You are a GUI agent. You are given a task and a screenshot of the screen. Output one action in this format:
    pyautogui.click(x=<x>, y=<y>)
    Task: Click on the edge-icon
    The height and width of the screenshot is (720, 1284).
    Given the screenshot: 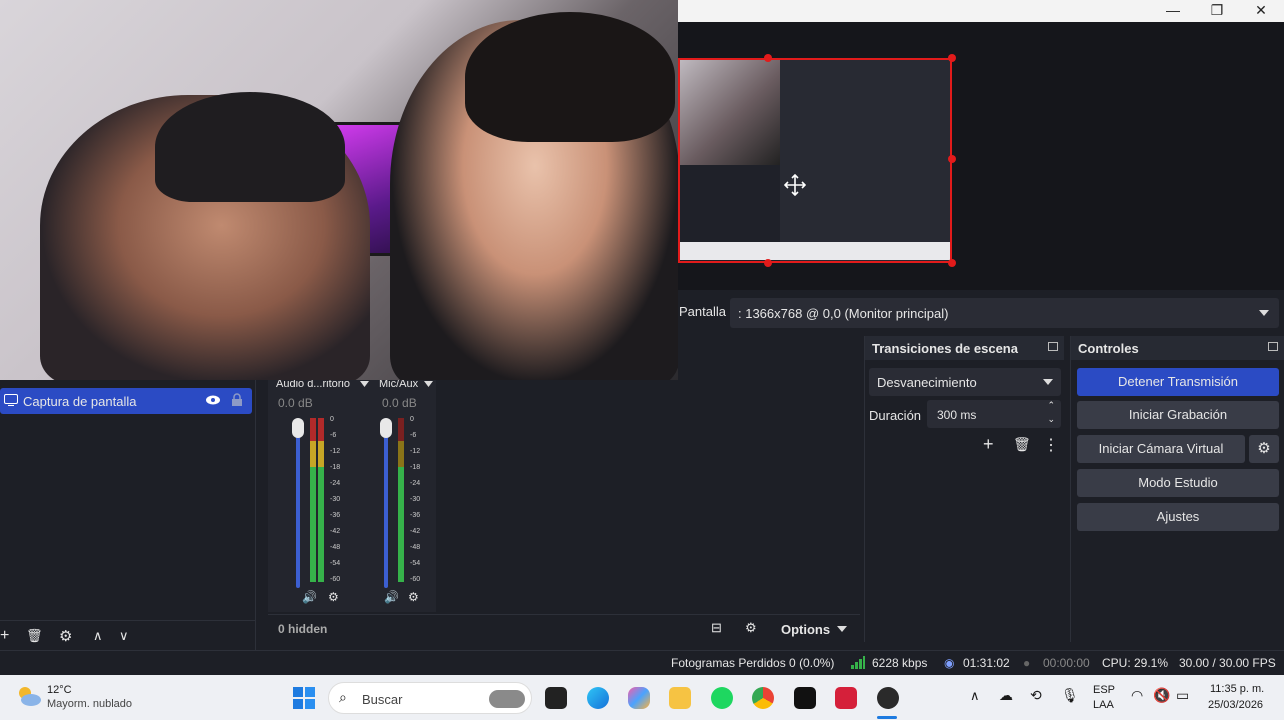 What is the action you would take?
    pyautogui.click(x=598, y=698)
    